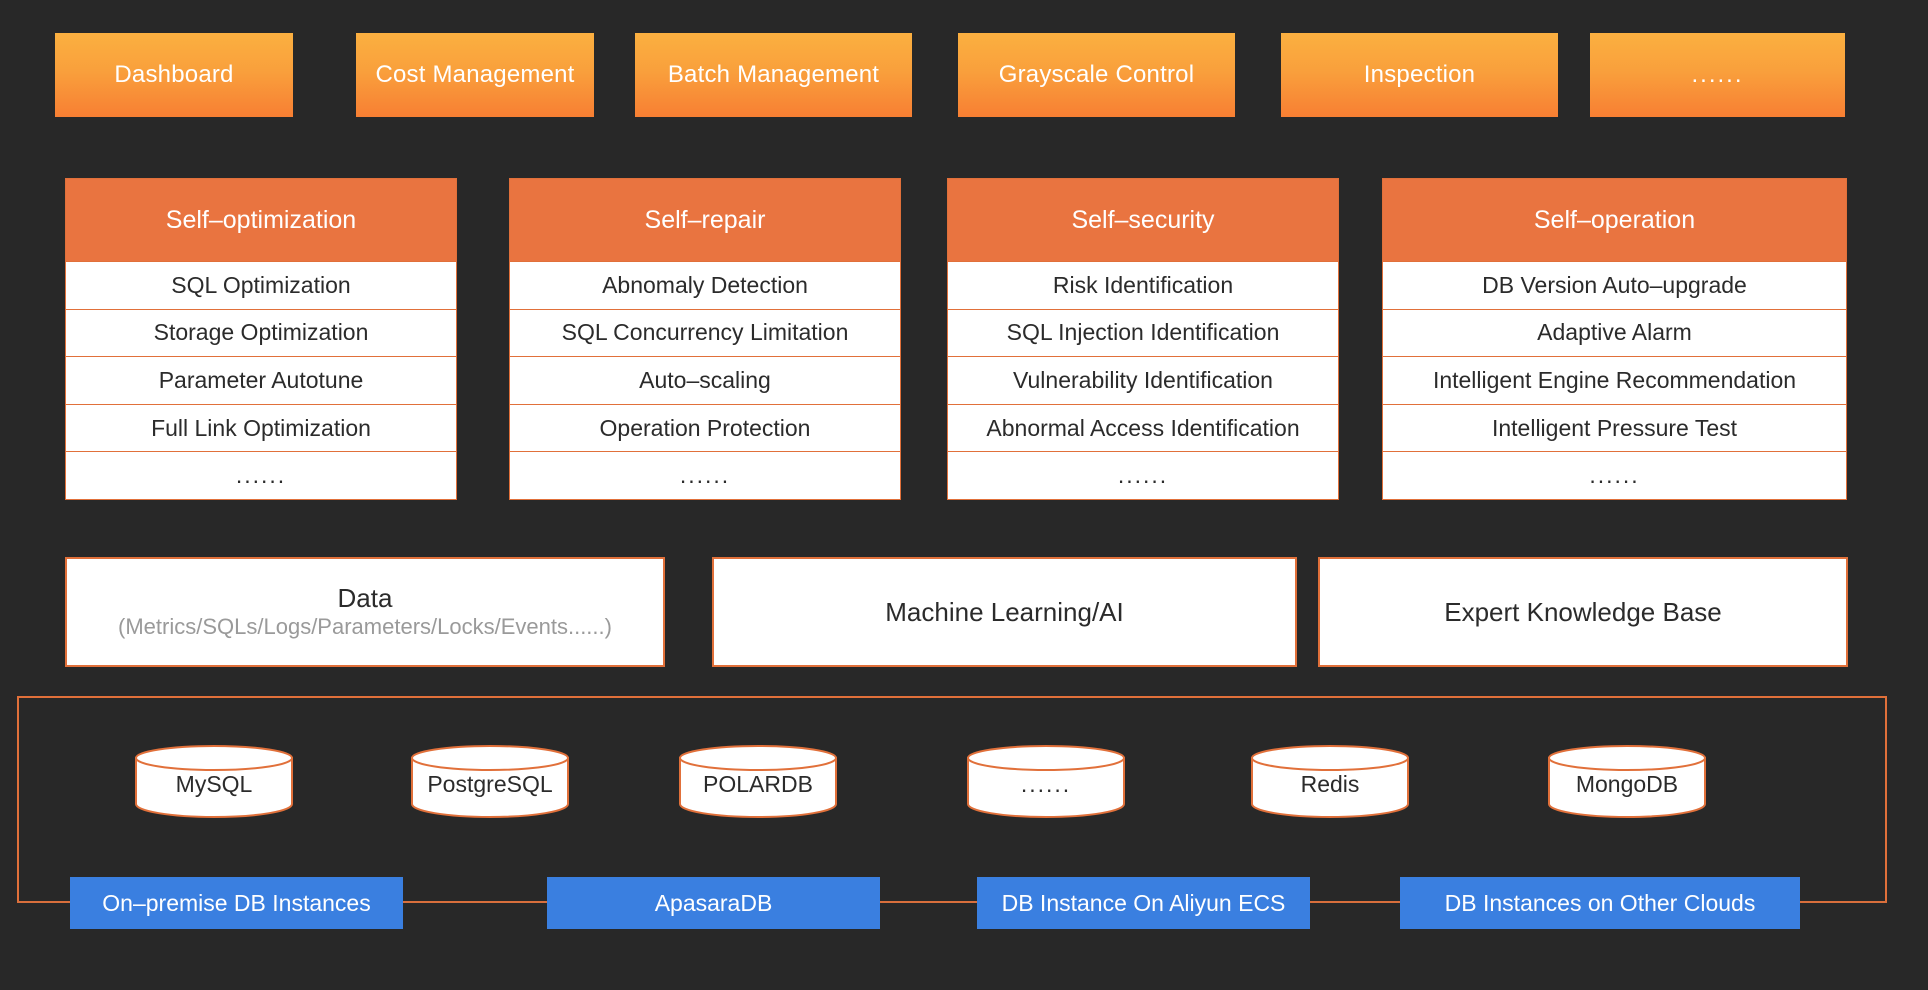 This screenshot has width=1928, height=990. Describe the element at coordinates (1614, 332) in the screenshot. I see `capability-card-item: Adaptive Alarm` at that location.